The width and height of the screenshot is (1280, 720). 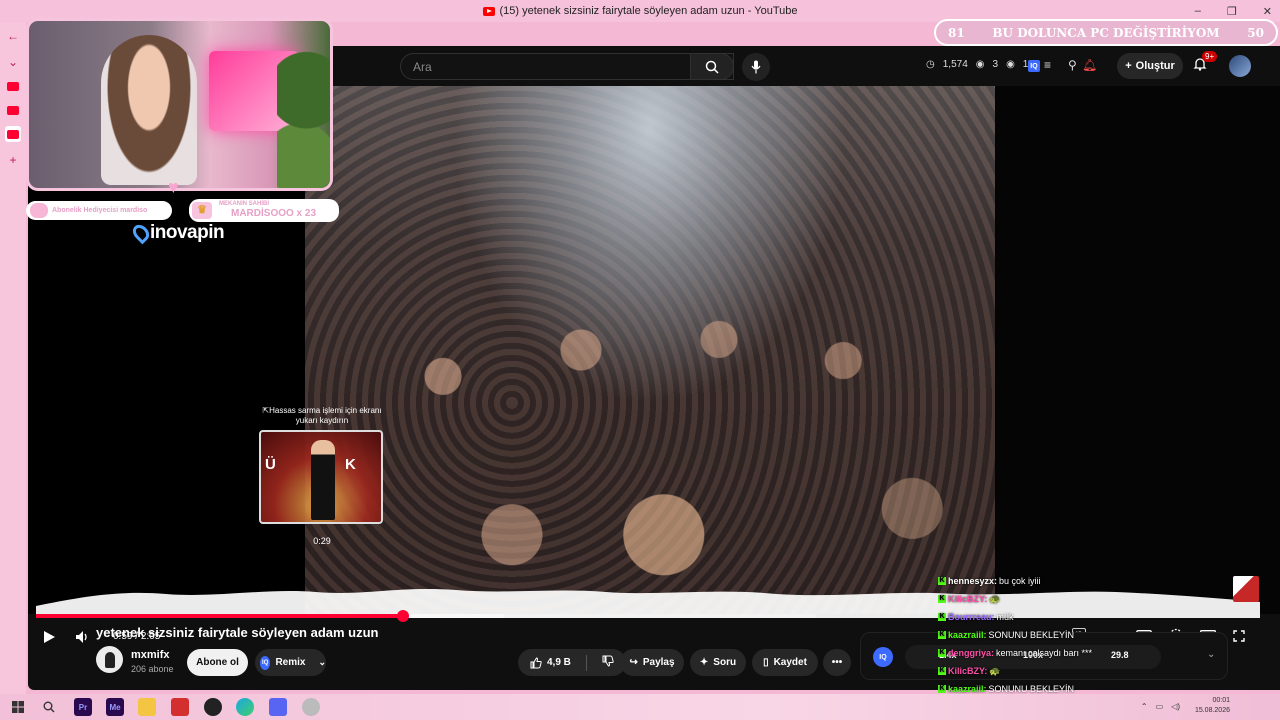 What do you see at coordinates (550, 662) in the screenshot?
I see `like-button: 4,9 B` at bounding box center [550, 662].